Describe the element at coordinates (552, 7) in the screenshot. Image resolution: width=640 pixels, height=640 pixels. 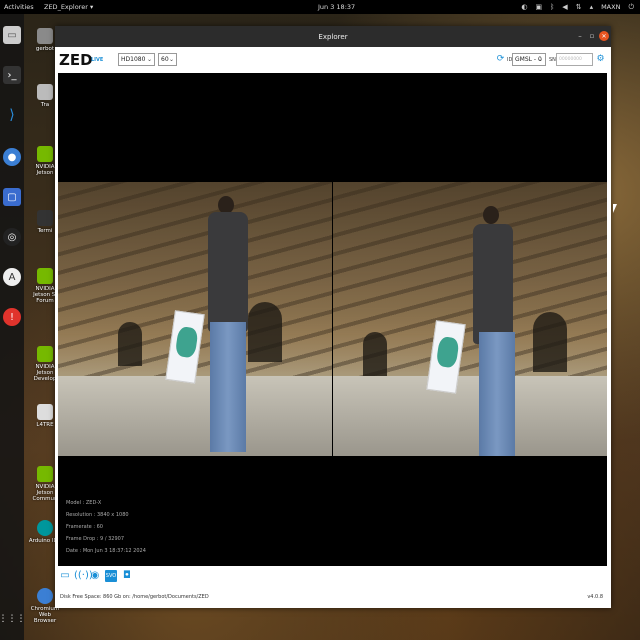
I see `bluetooth-icon: ᛒ` at that location.